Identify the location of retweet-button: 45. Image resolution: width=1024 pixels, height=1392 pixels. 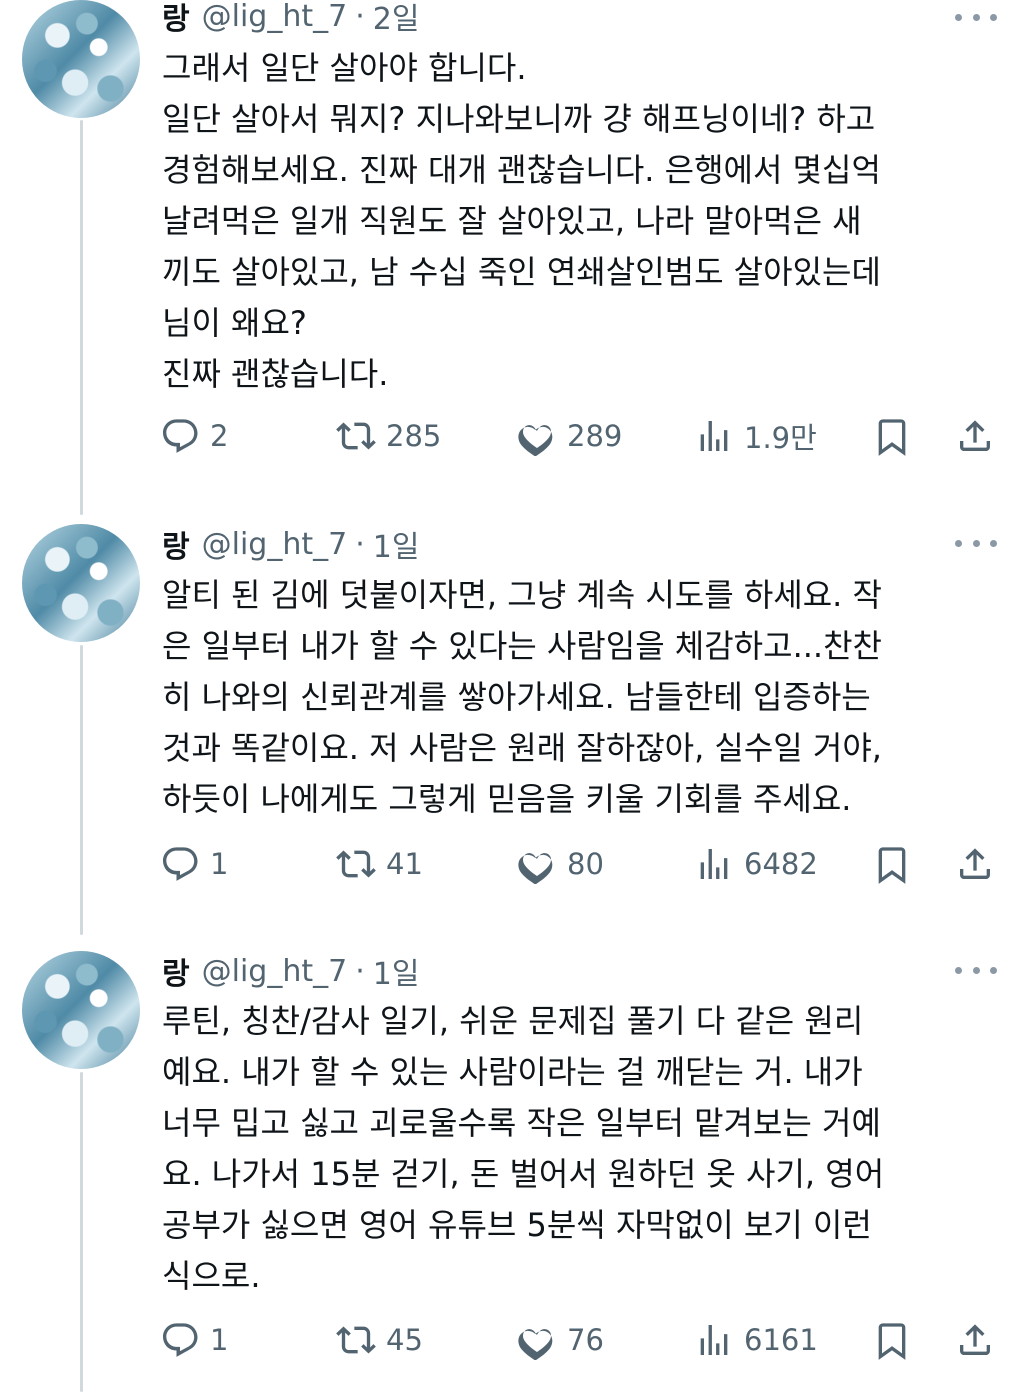
(379, 1340).